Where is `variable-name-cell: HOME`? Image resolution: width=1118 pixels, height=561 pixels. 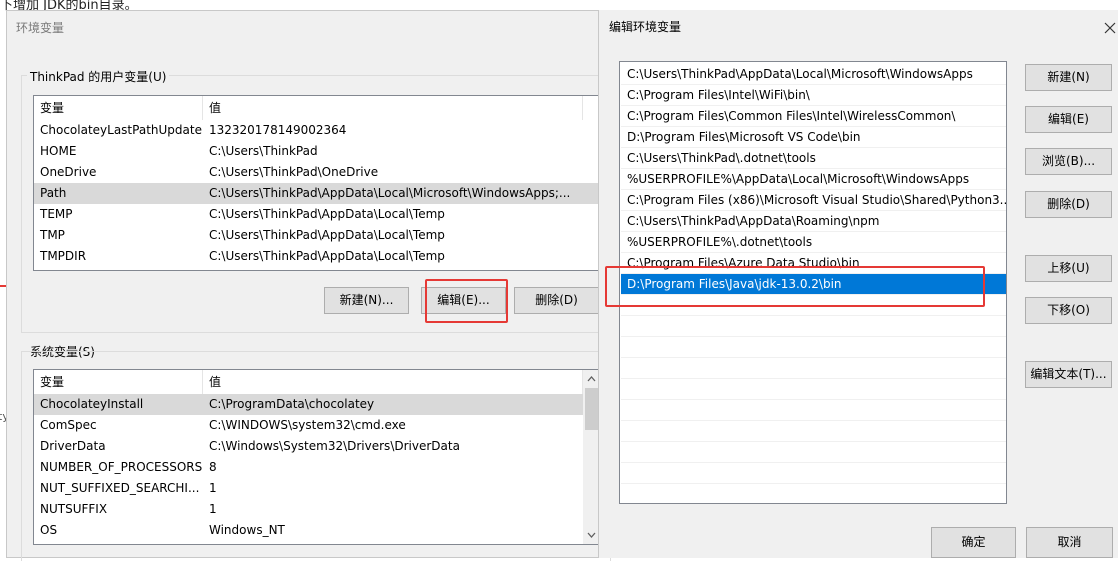
variable-name-cell: HOME is located at coordinates (58, 151).